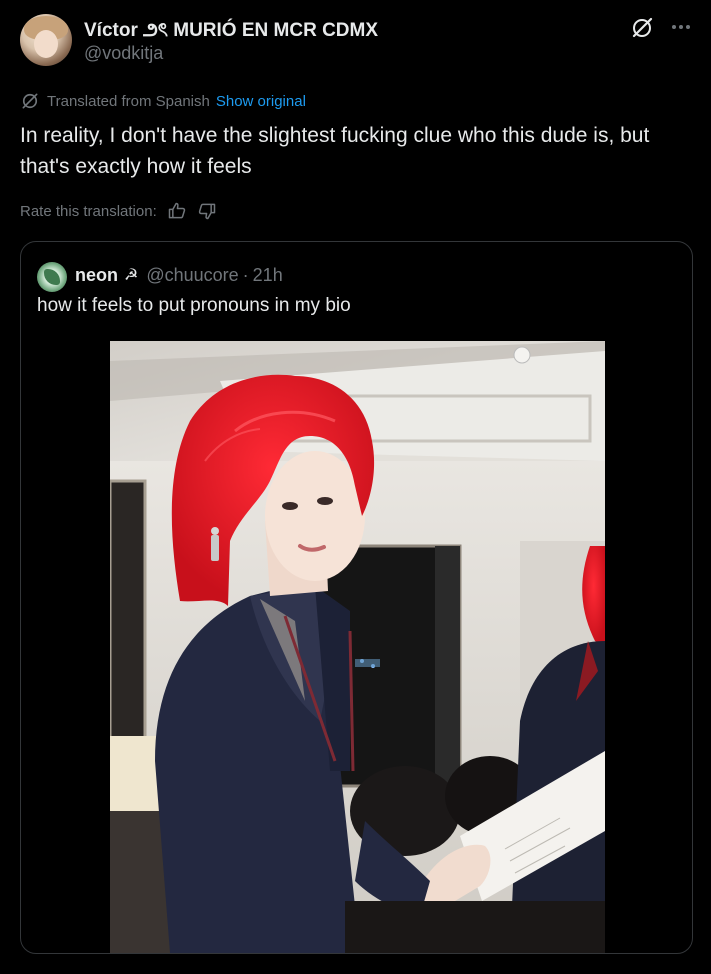  I want to click on quoted-author-emoji: ☭, so click(131, 275).